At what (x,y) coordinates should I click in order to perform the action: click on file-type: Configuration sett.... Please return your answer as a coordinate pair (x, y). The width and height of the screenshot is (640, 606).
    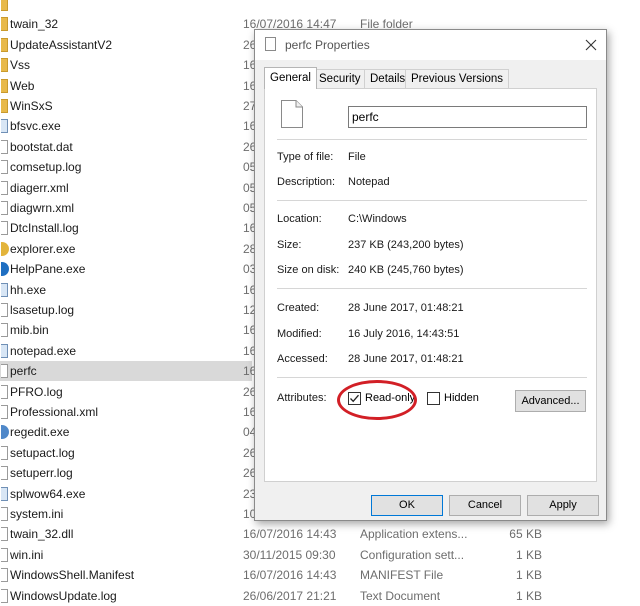
    Looking at the image, I should click on (412, 554).